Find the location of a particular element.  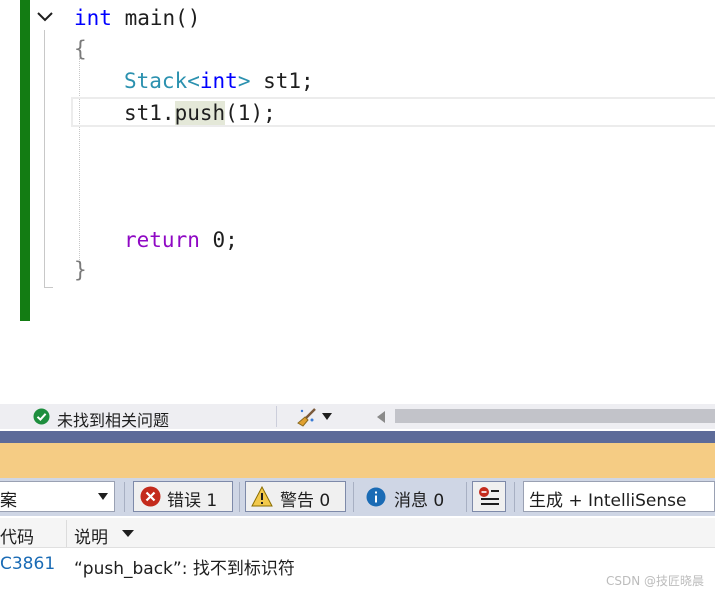

check-circle-icon is located at coordinates (41, 416).